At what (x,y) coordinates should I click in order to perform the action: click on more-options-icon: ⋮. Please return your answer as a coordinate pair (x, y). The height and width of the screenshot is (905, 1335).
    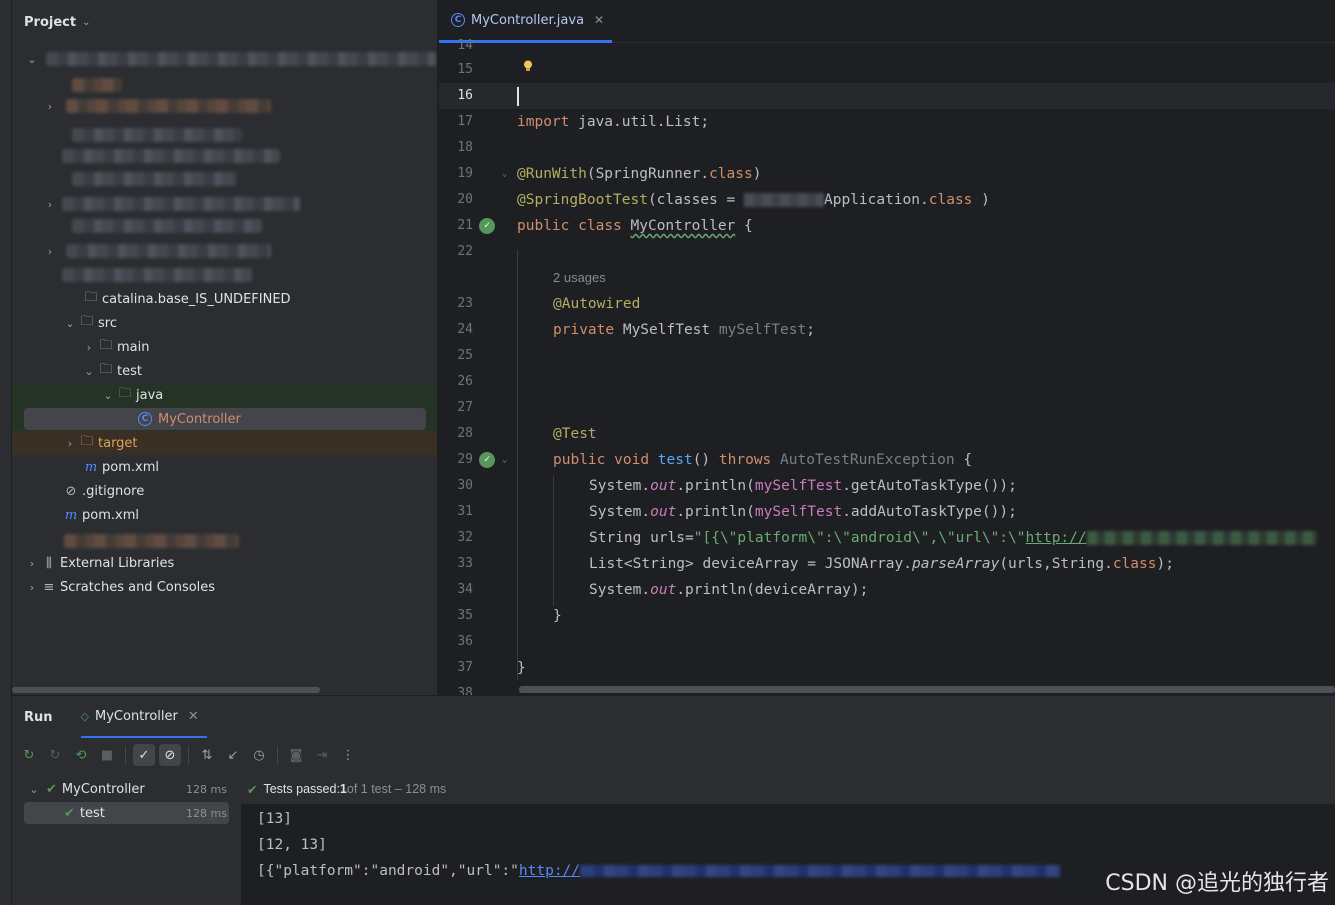
    Looking at the image, I should click on (348, 755).